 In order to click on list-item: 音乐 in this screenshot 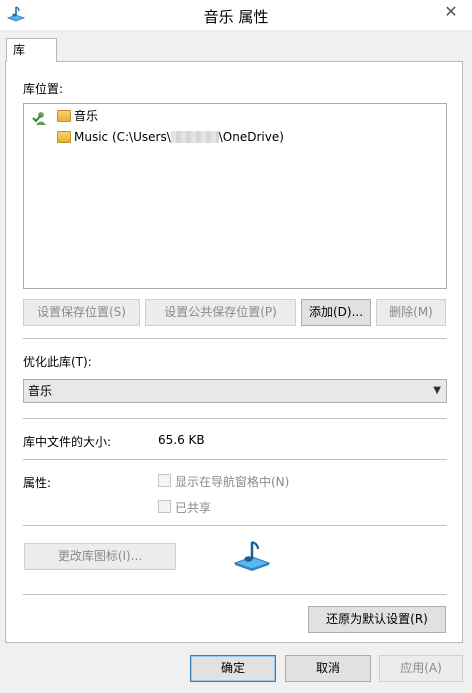, I will do `click(77, 116)`.